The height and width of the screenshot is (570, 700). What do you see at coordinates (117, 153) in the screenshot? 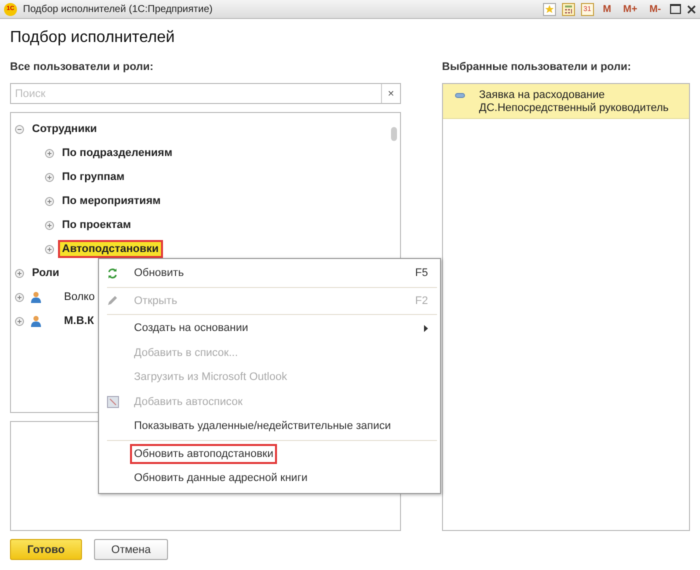
I see `tree-item: По подразделениям` at bounding box center [117, 153].